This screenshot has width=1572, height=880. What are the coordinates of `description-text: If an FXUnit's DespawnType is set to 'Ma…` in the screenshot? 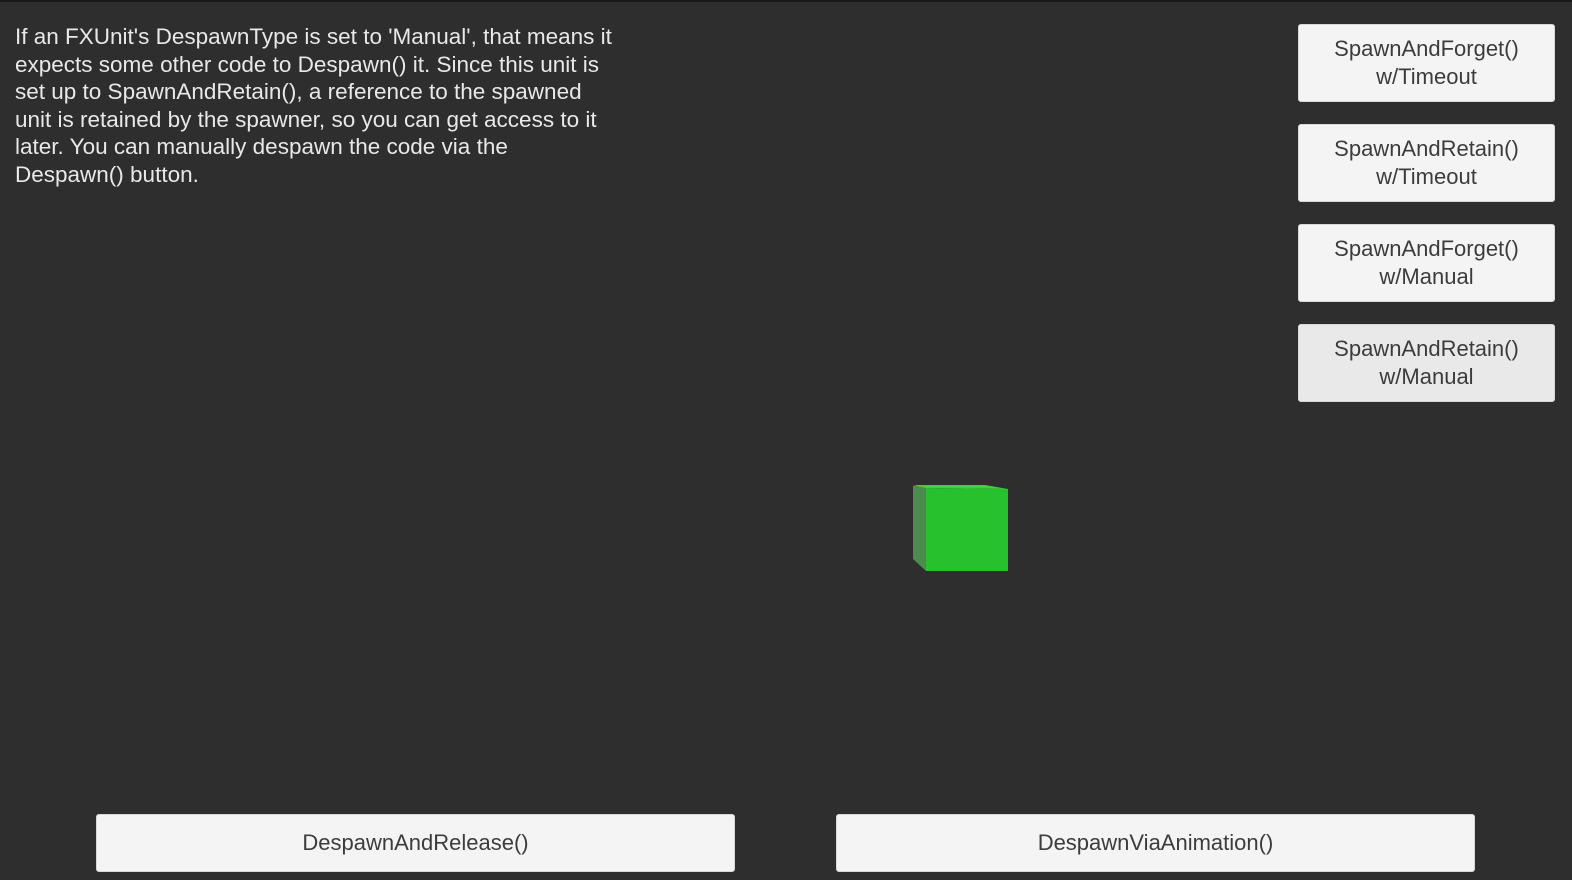 It's located at (313, 105).